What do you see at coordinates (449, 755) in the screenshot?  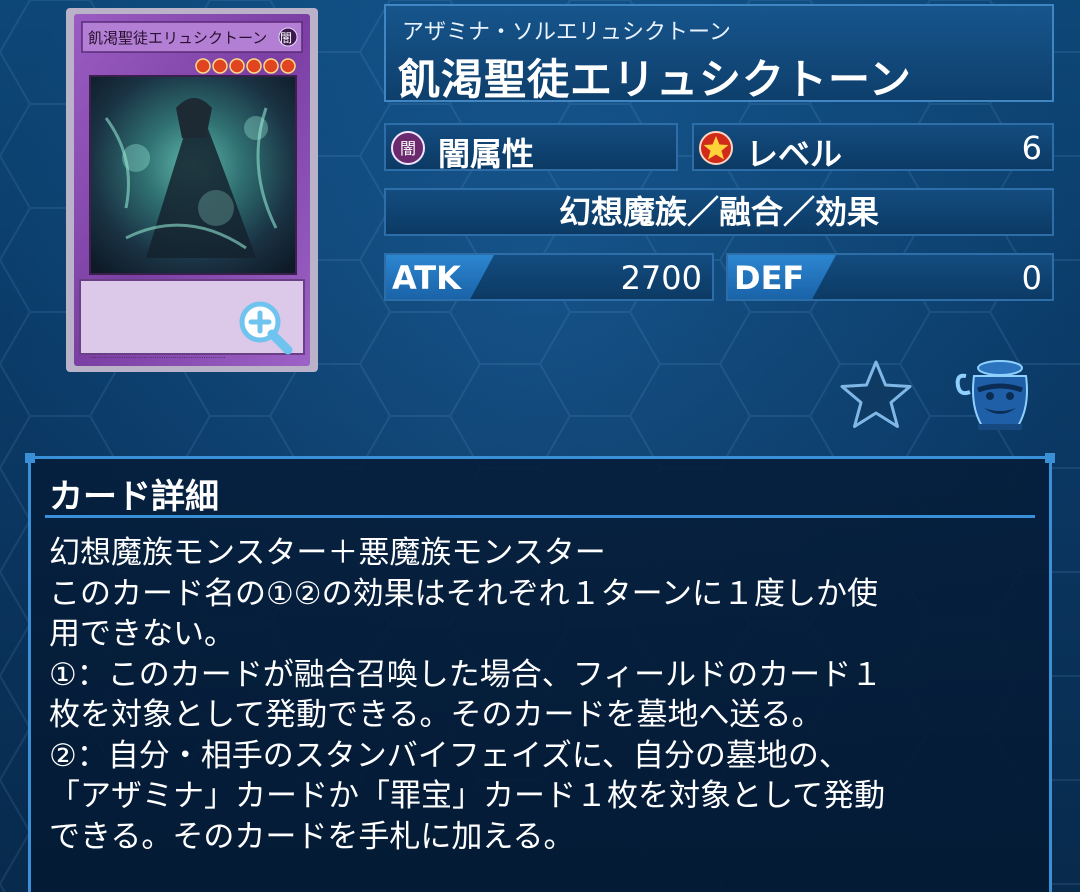 I see `detail-line: ②：自分・相手のスタンバイフェイズに、自分の墓地の、` at bounding box center [449, 755].